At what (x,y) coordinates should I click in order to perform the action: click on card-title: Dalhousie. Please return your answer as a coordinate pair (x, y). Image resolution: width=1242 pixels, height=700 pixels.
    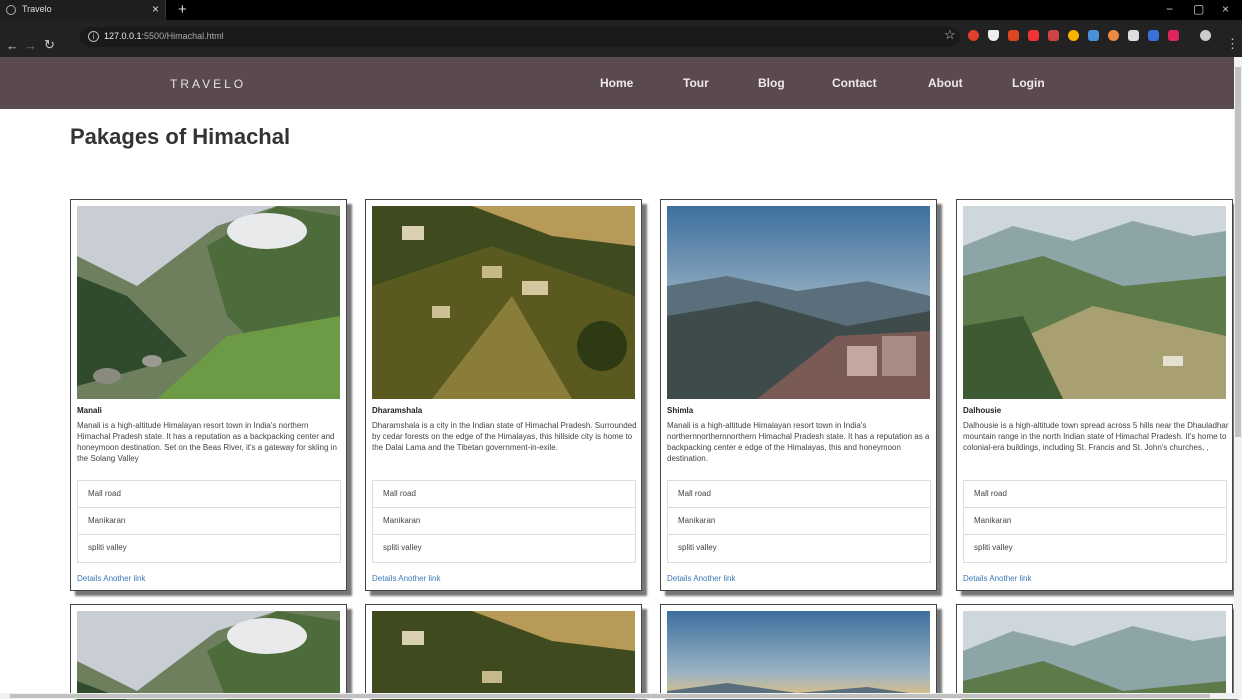
    Looking at the image, I should click on (982, 410).